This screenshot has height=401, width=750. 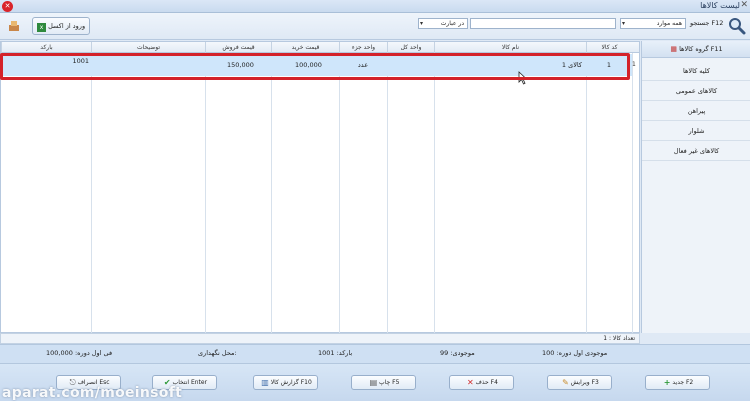 What do you see at coordinates (92, 393) in the screenshot?
I see `watermark: aparat.com/moeinsoft` at bounding box center [92, 393].